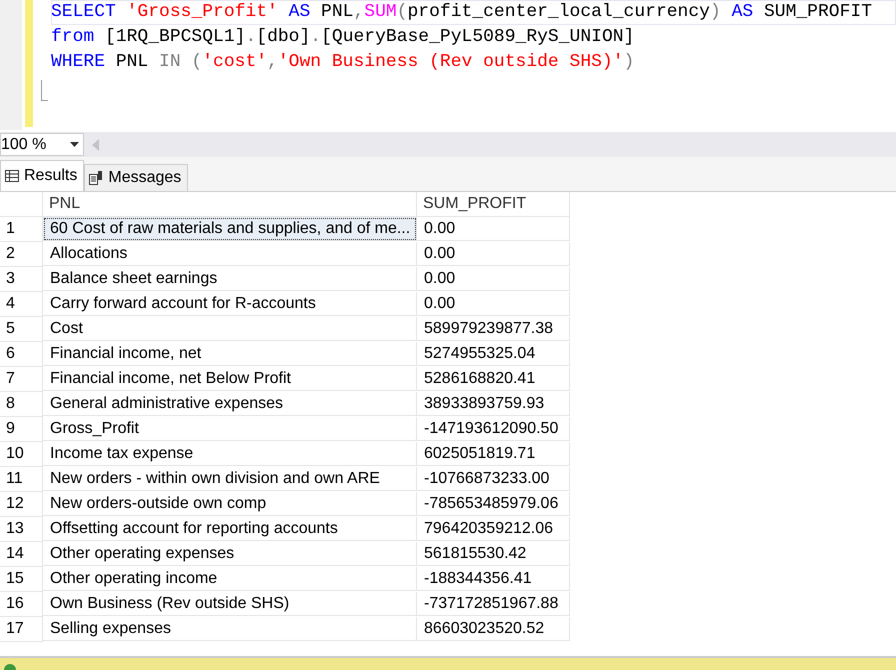  I want to click on row-number: 16, so click(21, 604).